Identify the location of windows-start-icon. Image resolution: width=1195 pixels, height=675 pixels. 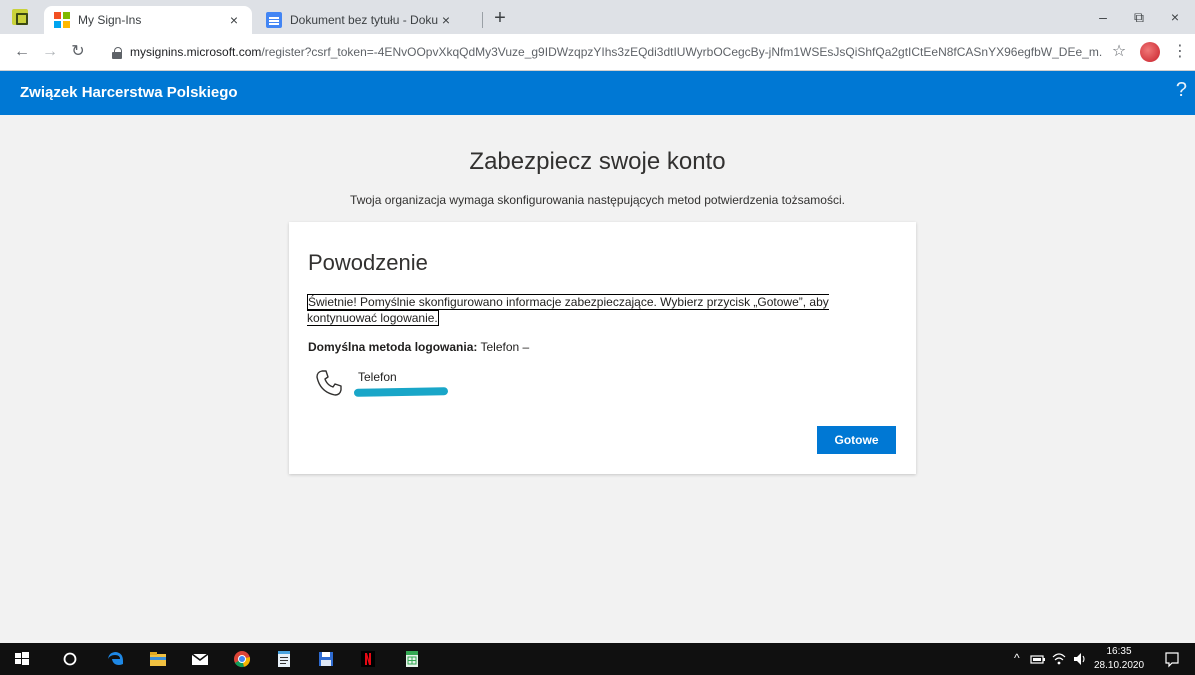
(22, 659).